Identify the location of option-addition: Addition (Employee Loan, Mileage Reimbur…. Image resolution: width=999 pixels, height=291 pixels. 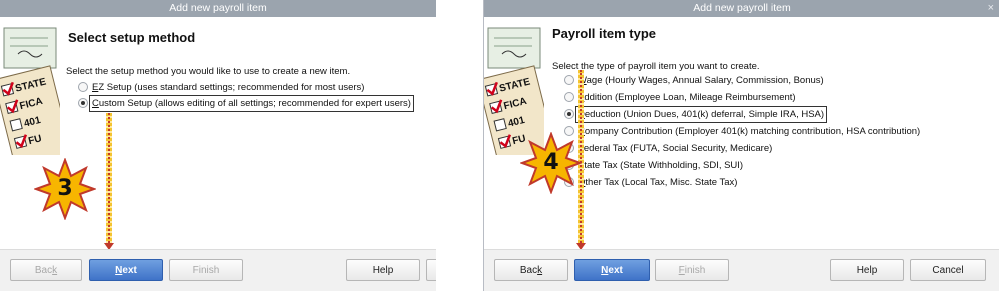
(764, 97).